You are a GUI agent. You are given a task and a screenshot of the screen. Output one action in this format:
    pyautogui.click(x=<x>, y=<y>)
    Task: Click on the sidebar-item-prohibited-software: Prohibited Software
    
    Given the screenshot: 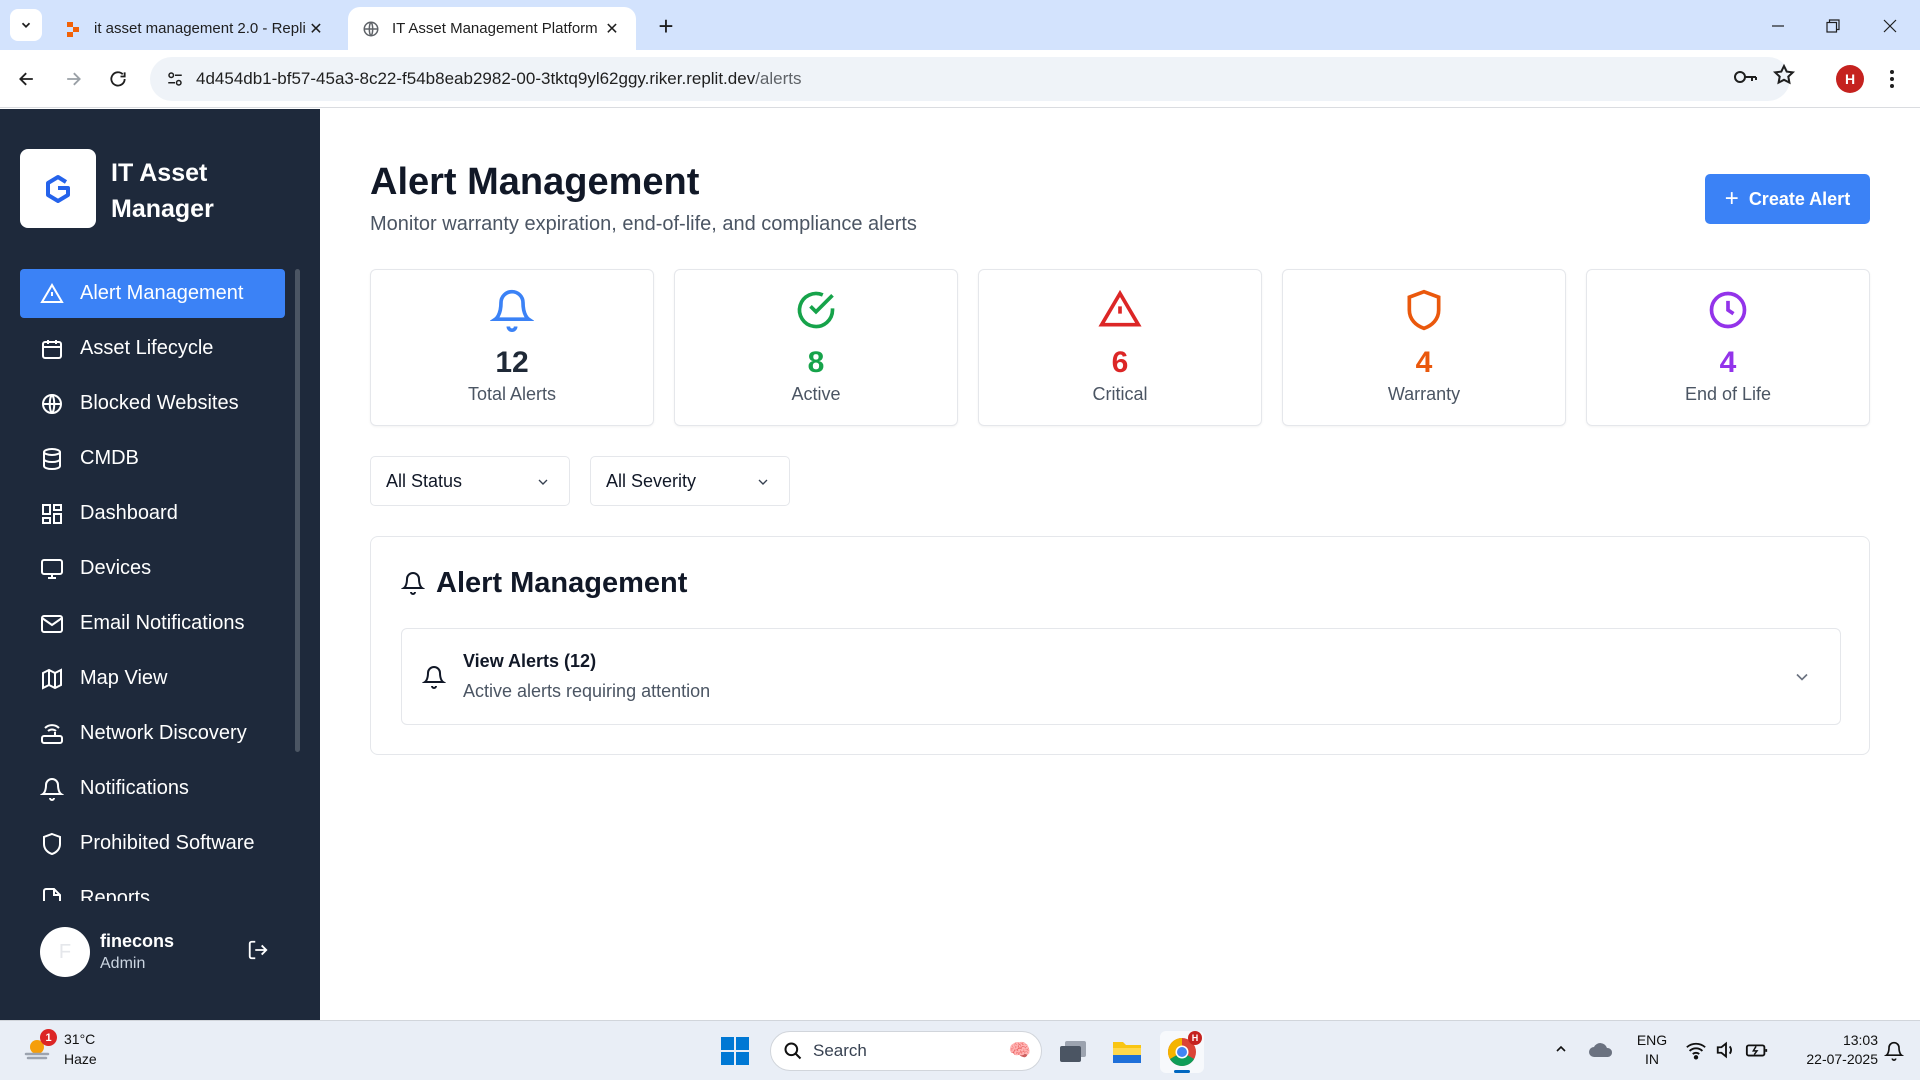 What is the action you would take?
    pyautogui.click(x=152, y=843)
    